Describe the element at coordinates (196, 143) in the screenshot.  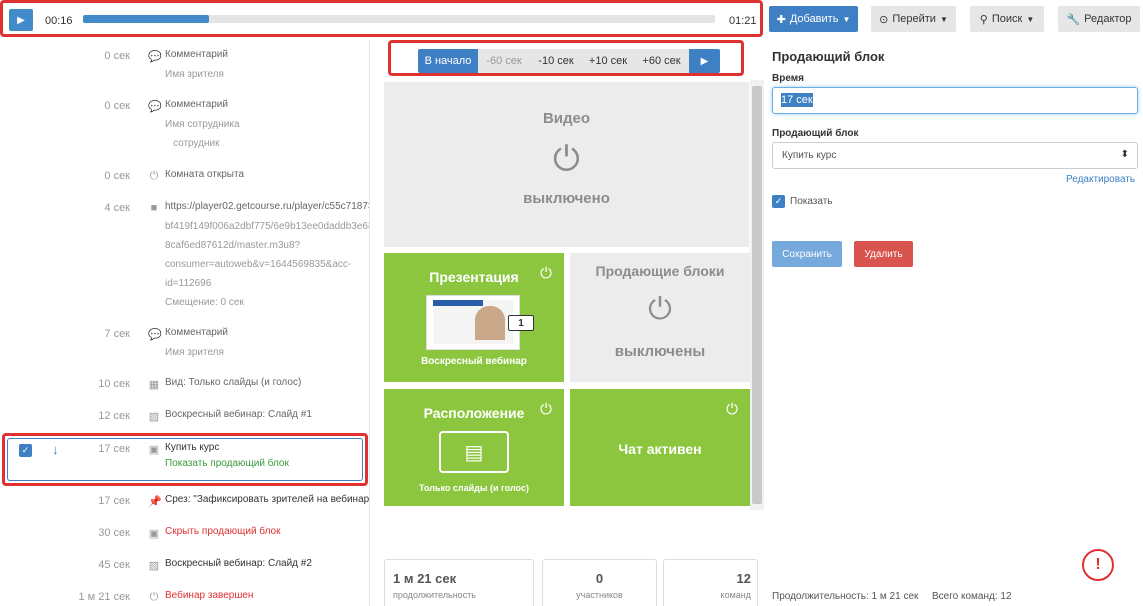
I see `event-detail: сотрудник` at that location.